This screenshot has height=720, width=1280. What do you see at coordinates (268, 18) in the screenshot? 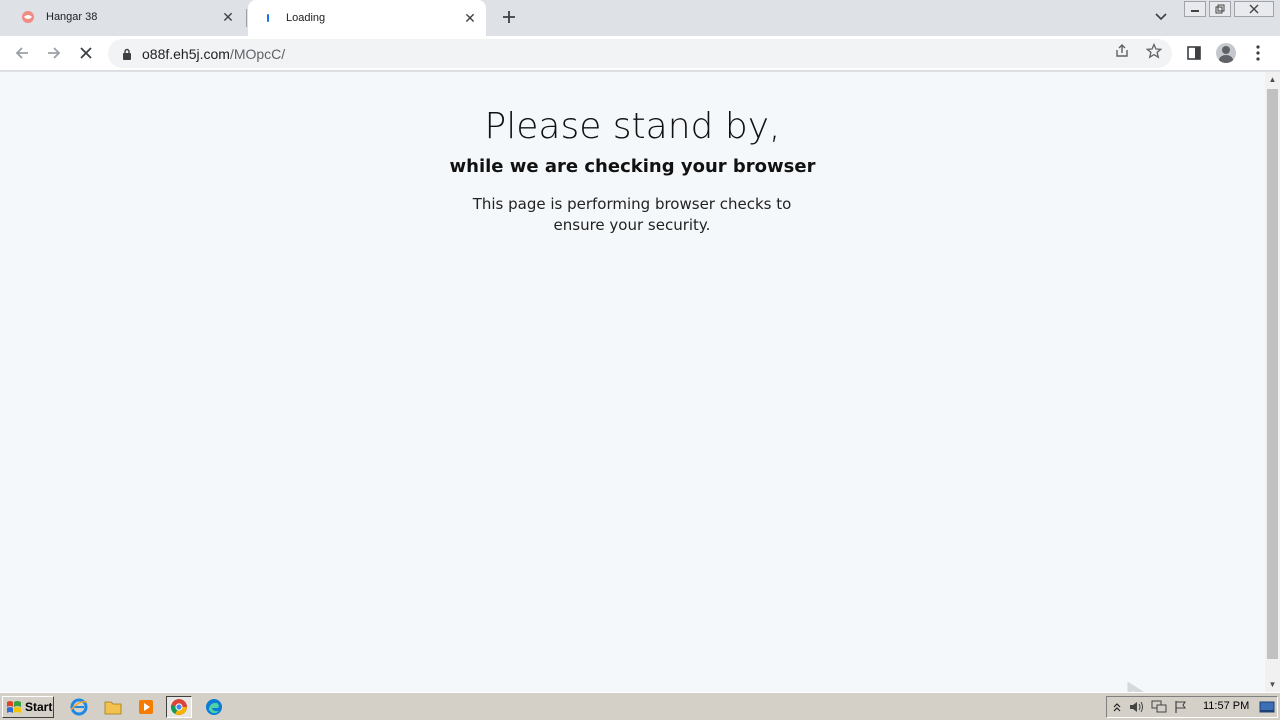
I see `loading-spinner-icon` at bounding box center [268, 18].